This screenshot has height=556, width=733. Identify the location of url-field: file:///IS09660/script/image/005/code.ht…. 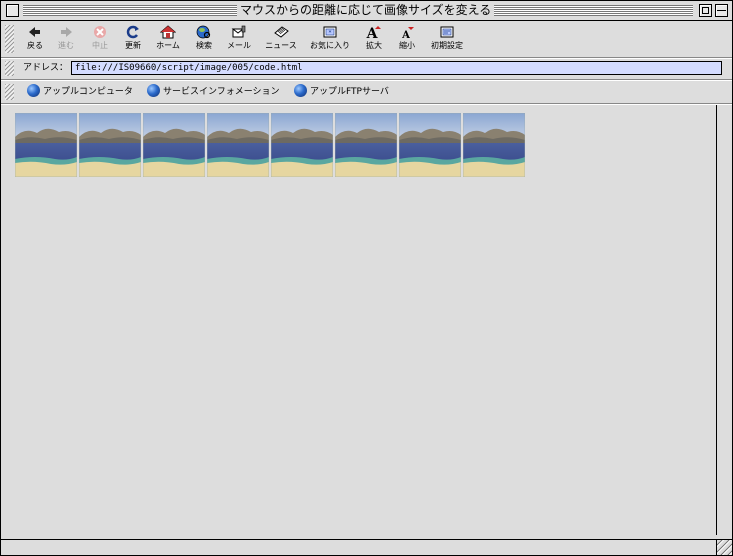
(396, 68).